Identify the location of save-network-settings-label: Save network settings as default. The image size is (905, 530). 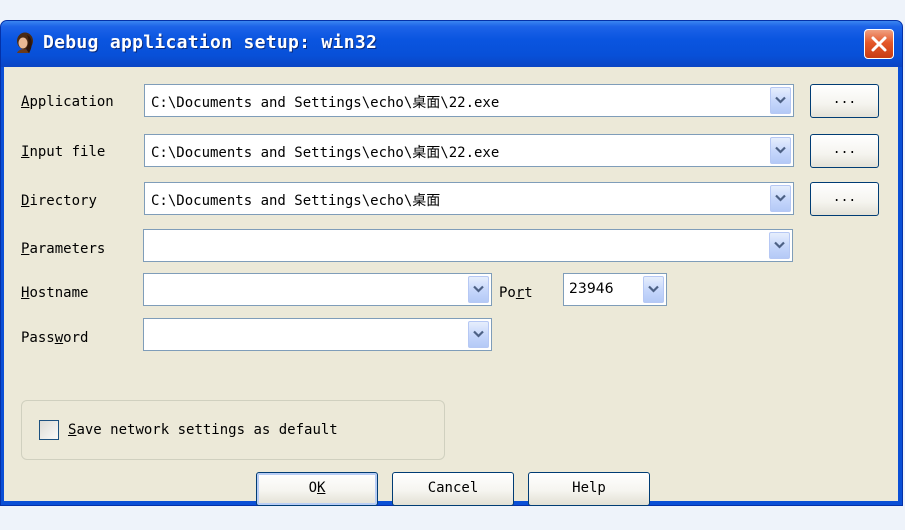
(203, 430).